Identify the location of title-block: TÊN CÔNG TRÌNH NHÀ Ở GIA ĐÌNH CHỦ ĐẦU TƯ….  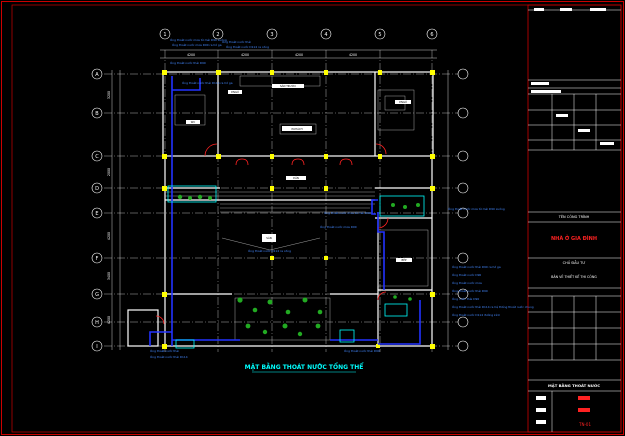
(574, 218).